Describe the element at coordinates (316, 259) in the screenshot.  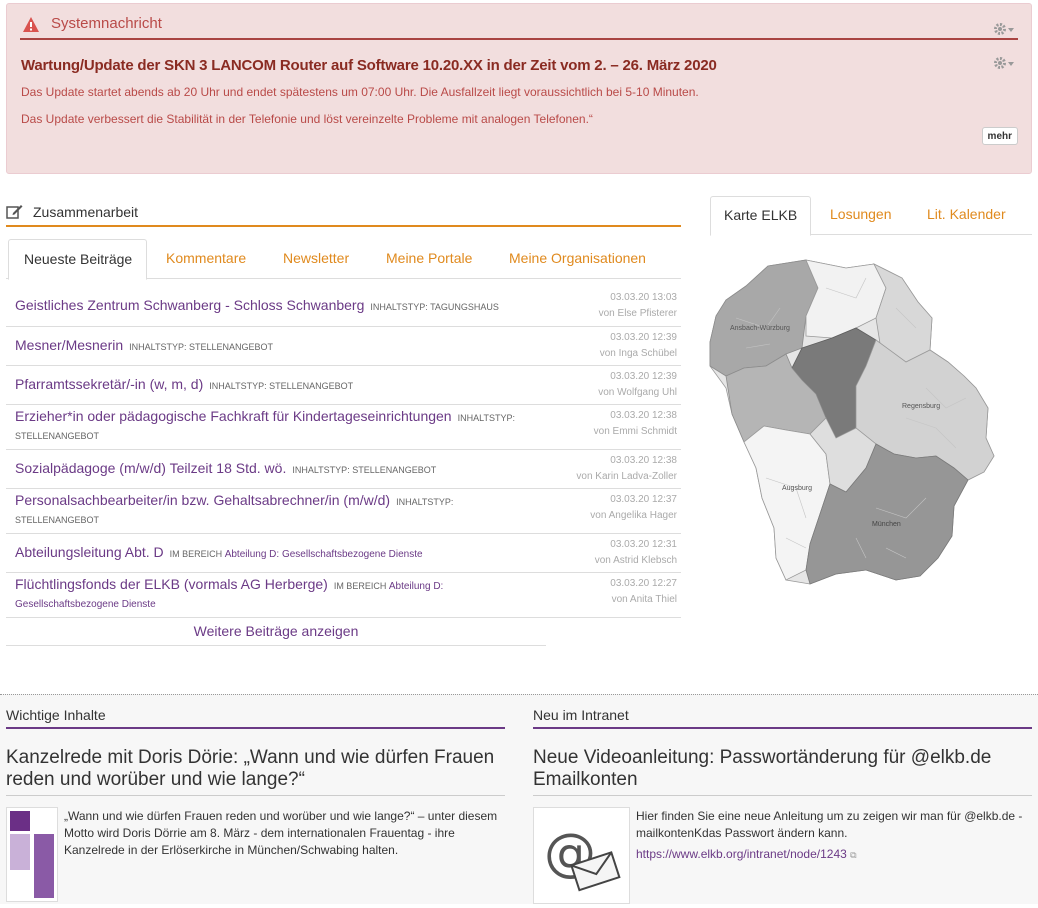
I see `tab-newsletter: Newsletter` at that location.